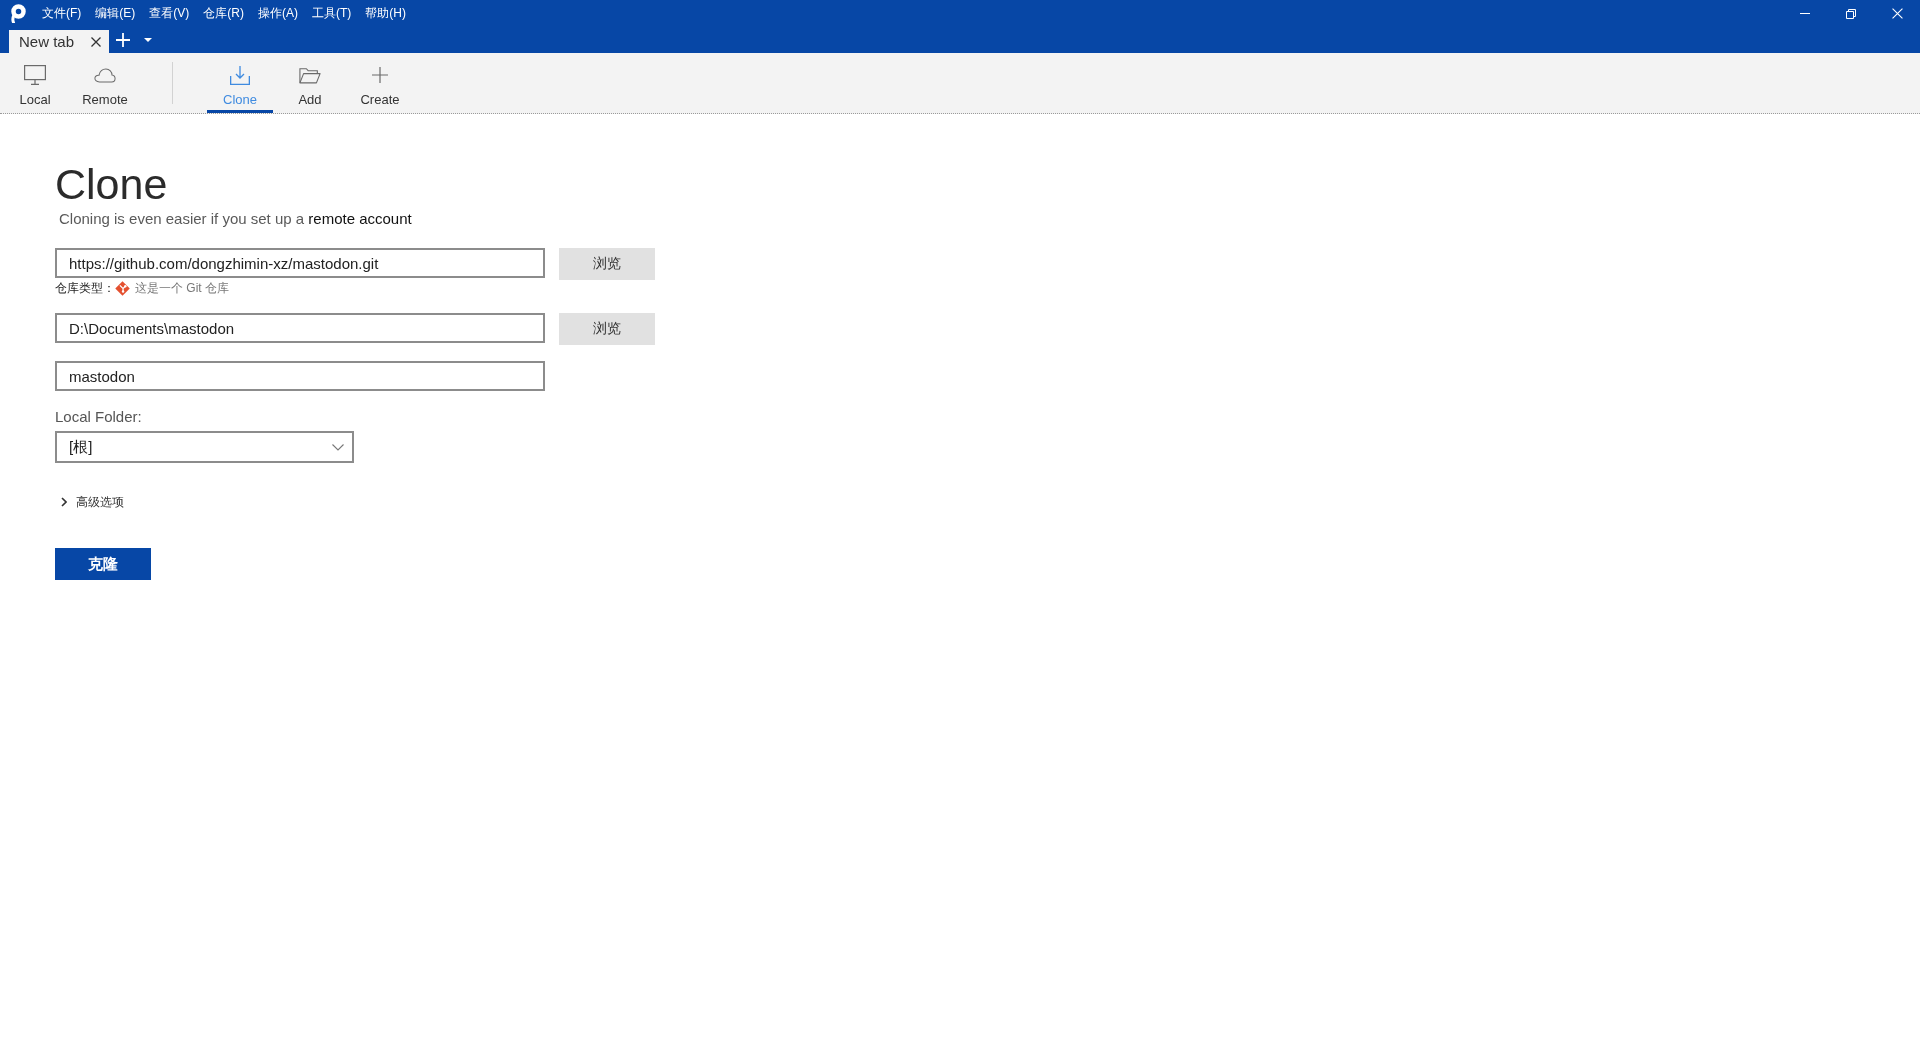 This screenshot has width=1920, height=1040. What do you see at coordinates (1805, 13) in the screenshot?
I see `minimize-icon` at bounding box center [1805, 13].